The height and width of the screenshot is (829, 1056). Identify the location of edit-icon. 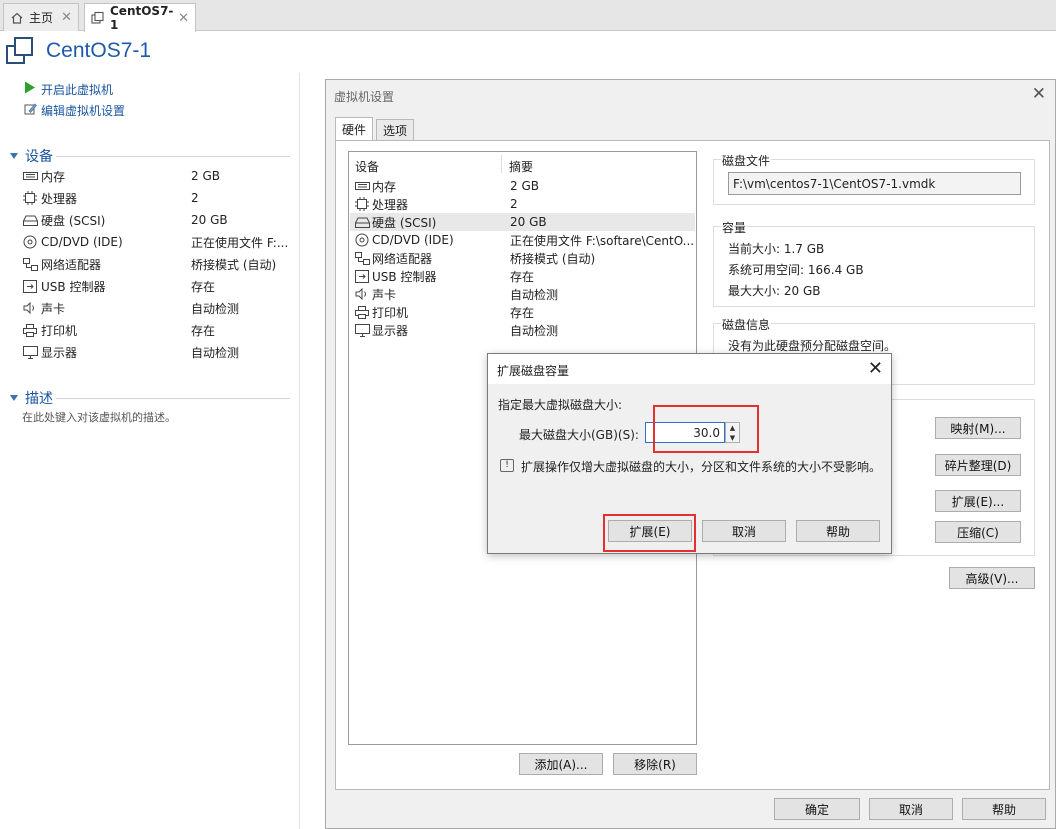
(31, 110).